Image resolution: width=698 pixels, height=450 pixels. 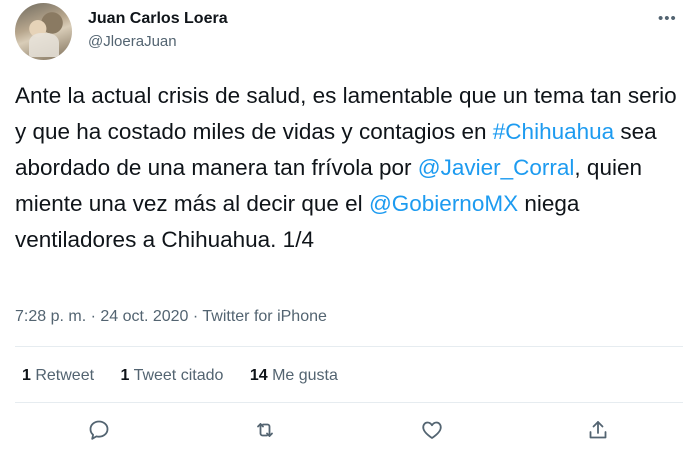 I want to click on engagement-stats: 1 Retweet 1 Tweet citado 14 Me gusta, so click(x=191, y=376).